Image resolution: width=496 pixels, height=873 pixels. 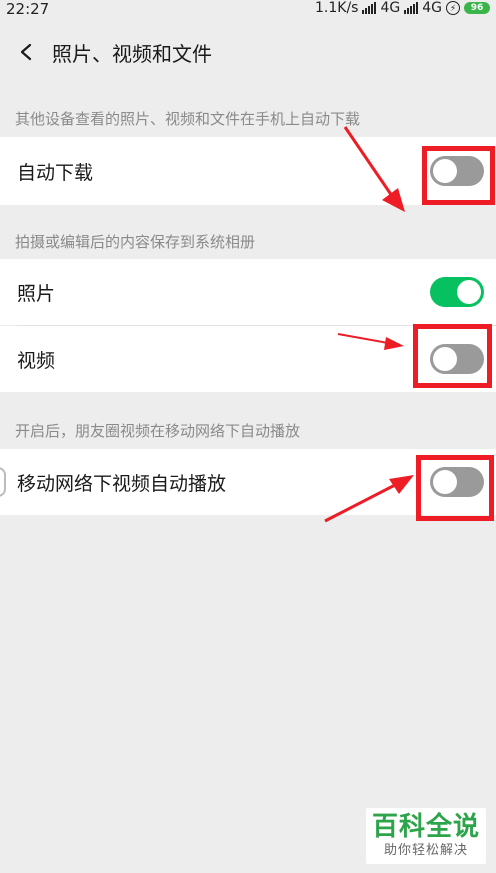 What do you see at coordinates (158, 431) in the screenshot?
I see `section-label-autoplay: 开启后，朋友圈视频在移动网络下自动播放` at bounding box center [158, 431].